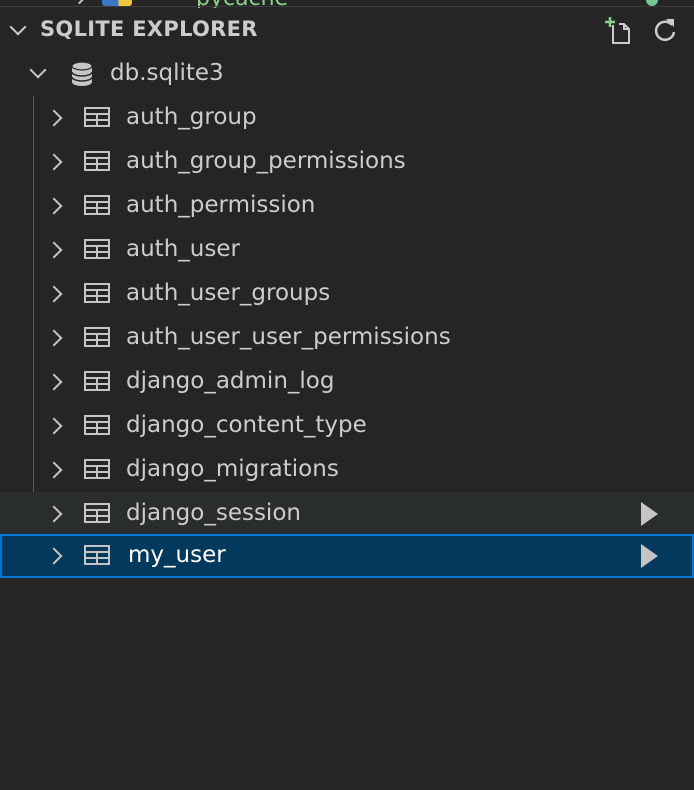 This screenshot has width=694, height=790. I want to click on refresh-icon, so click(665, 31).